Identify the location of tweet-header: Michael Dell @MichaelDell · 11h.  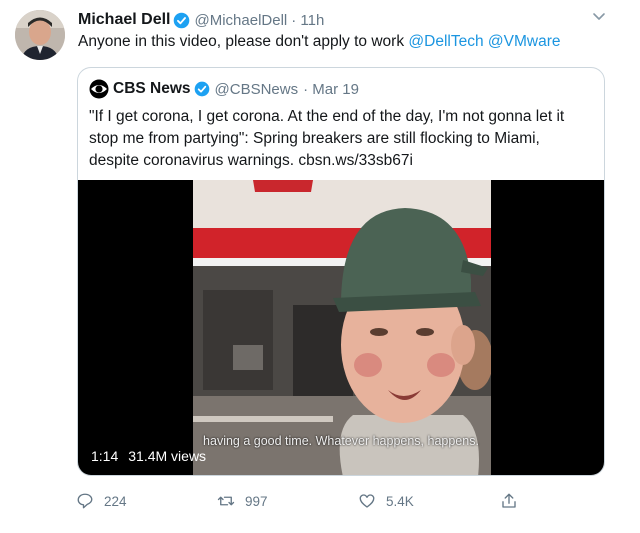
(201, 20).